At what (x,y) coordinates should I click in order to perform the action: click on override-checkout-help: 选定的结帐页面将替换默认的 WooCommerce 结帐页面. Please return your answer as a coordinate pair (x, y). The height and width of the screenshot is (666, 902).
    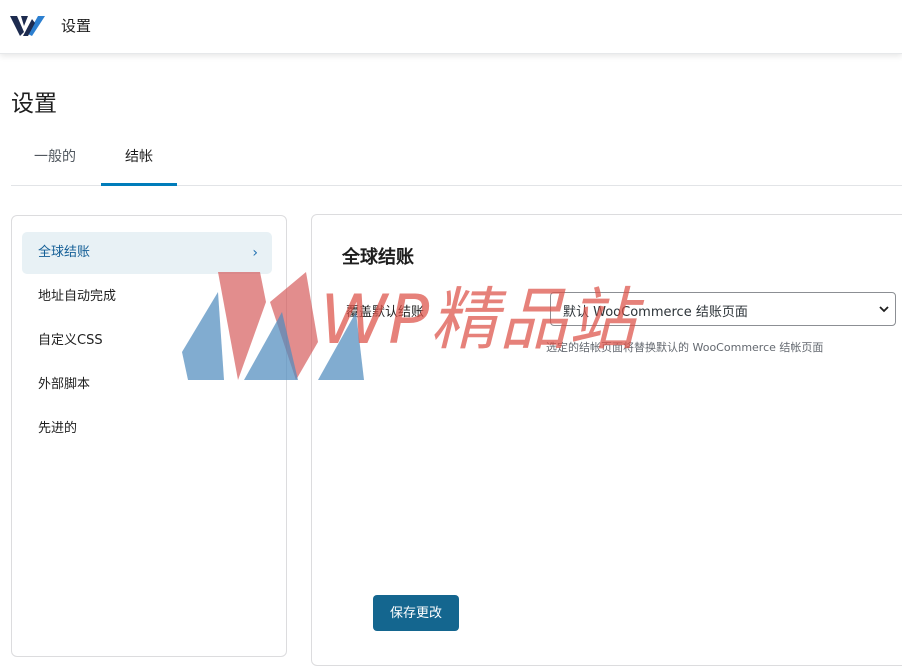
    Looking at the image, I should click on (685, 347).